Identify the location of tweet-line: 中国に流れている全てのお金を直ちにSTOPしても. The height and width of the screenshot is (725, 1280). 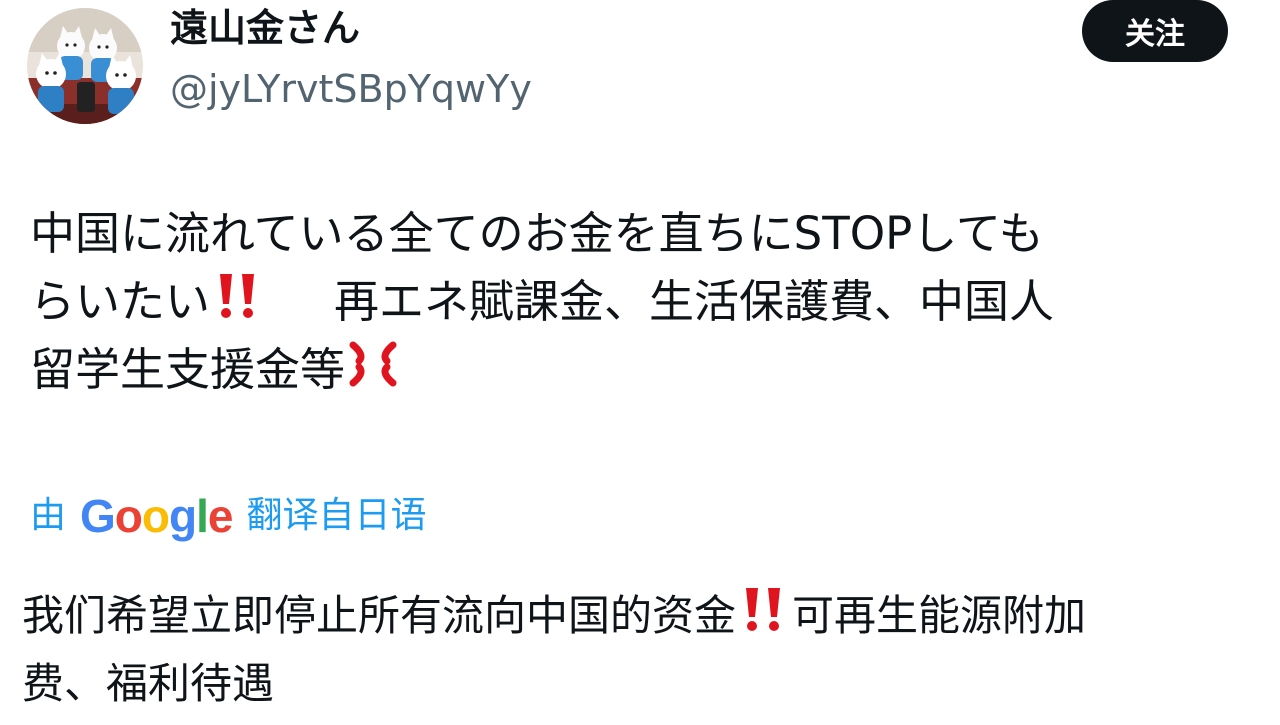
(537, 233).